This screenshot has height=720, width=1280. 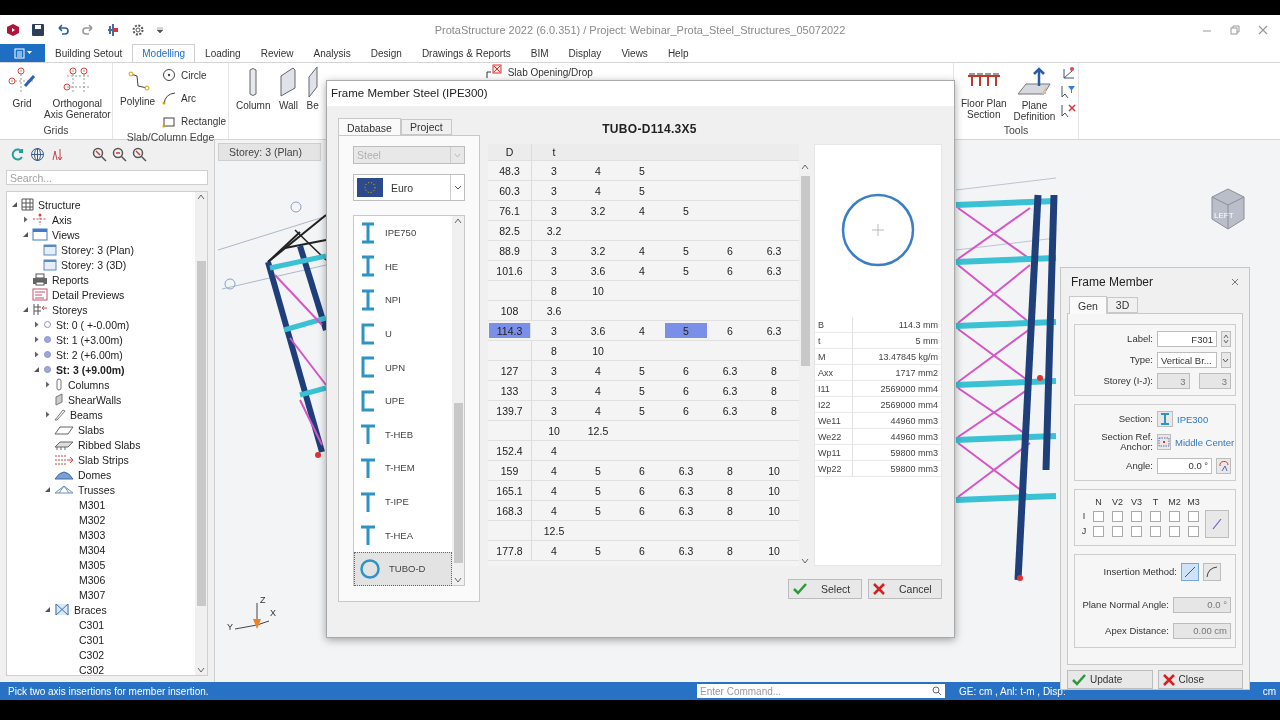 I want to click on settings-button, so click(x=138, y=29).